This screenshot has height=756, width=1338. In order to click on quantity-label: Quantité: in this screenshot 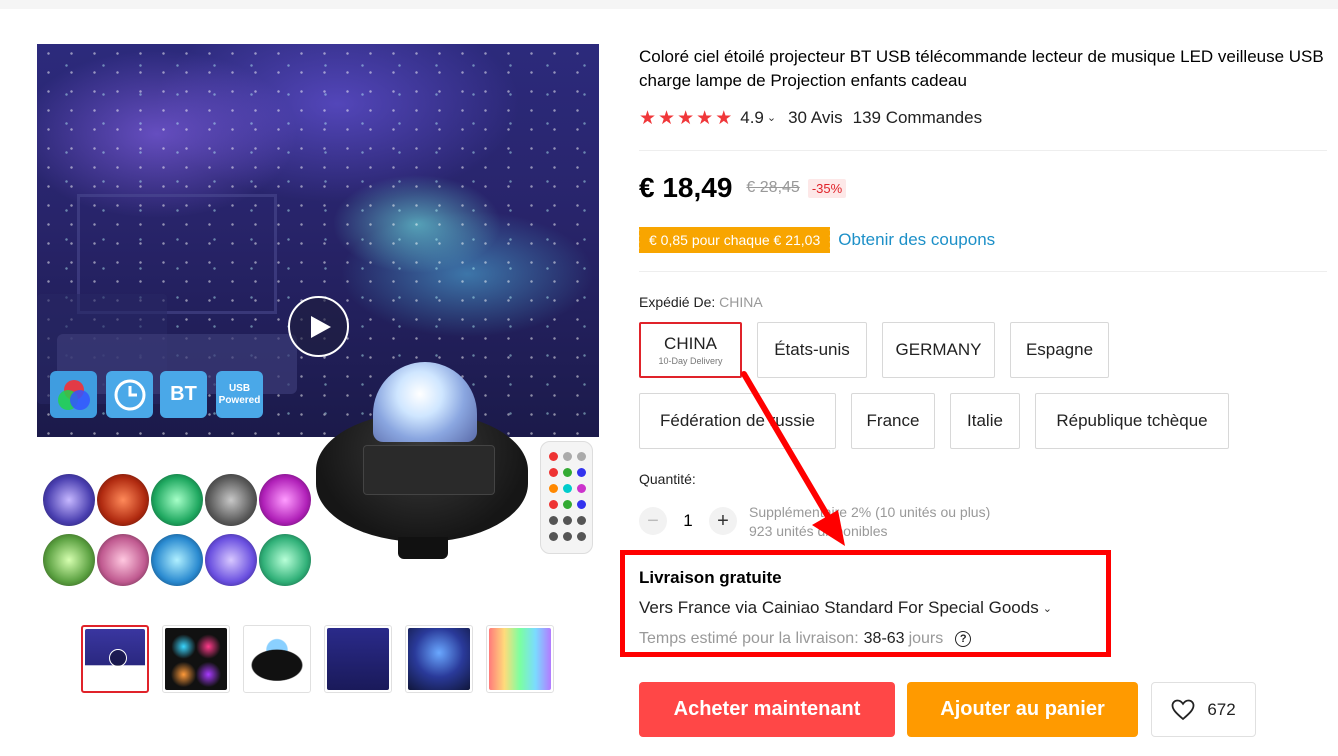, I will do `click(667, 479)`.